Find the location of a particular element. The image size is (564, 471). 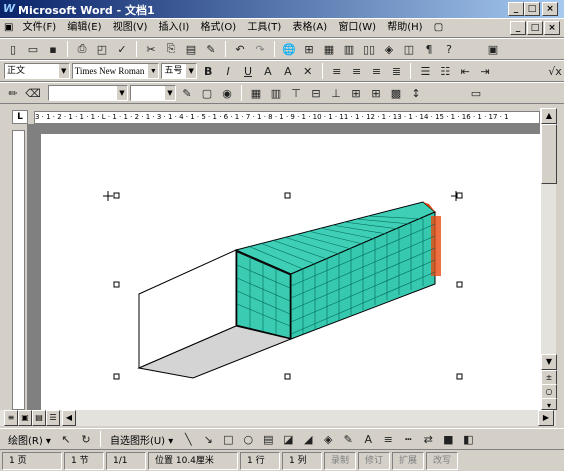

merge-cells-icon: ▦ is located at coordinates (256, 93).